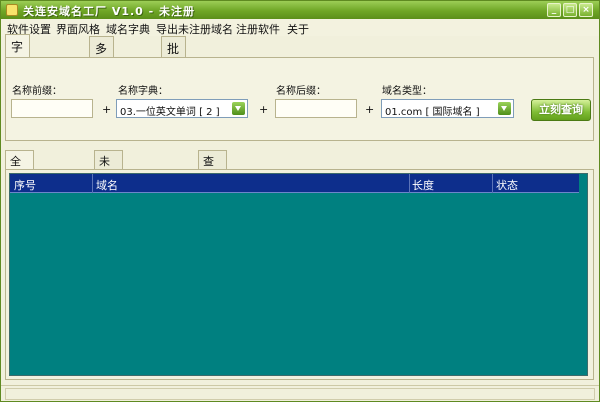  I want to click on tab-multi-suffix: 多后缀查询, so click(102, 80).